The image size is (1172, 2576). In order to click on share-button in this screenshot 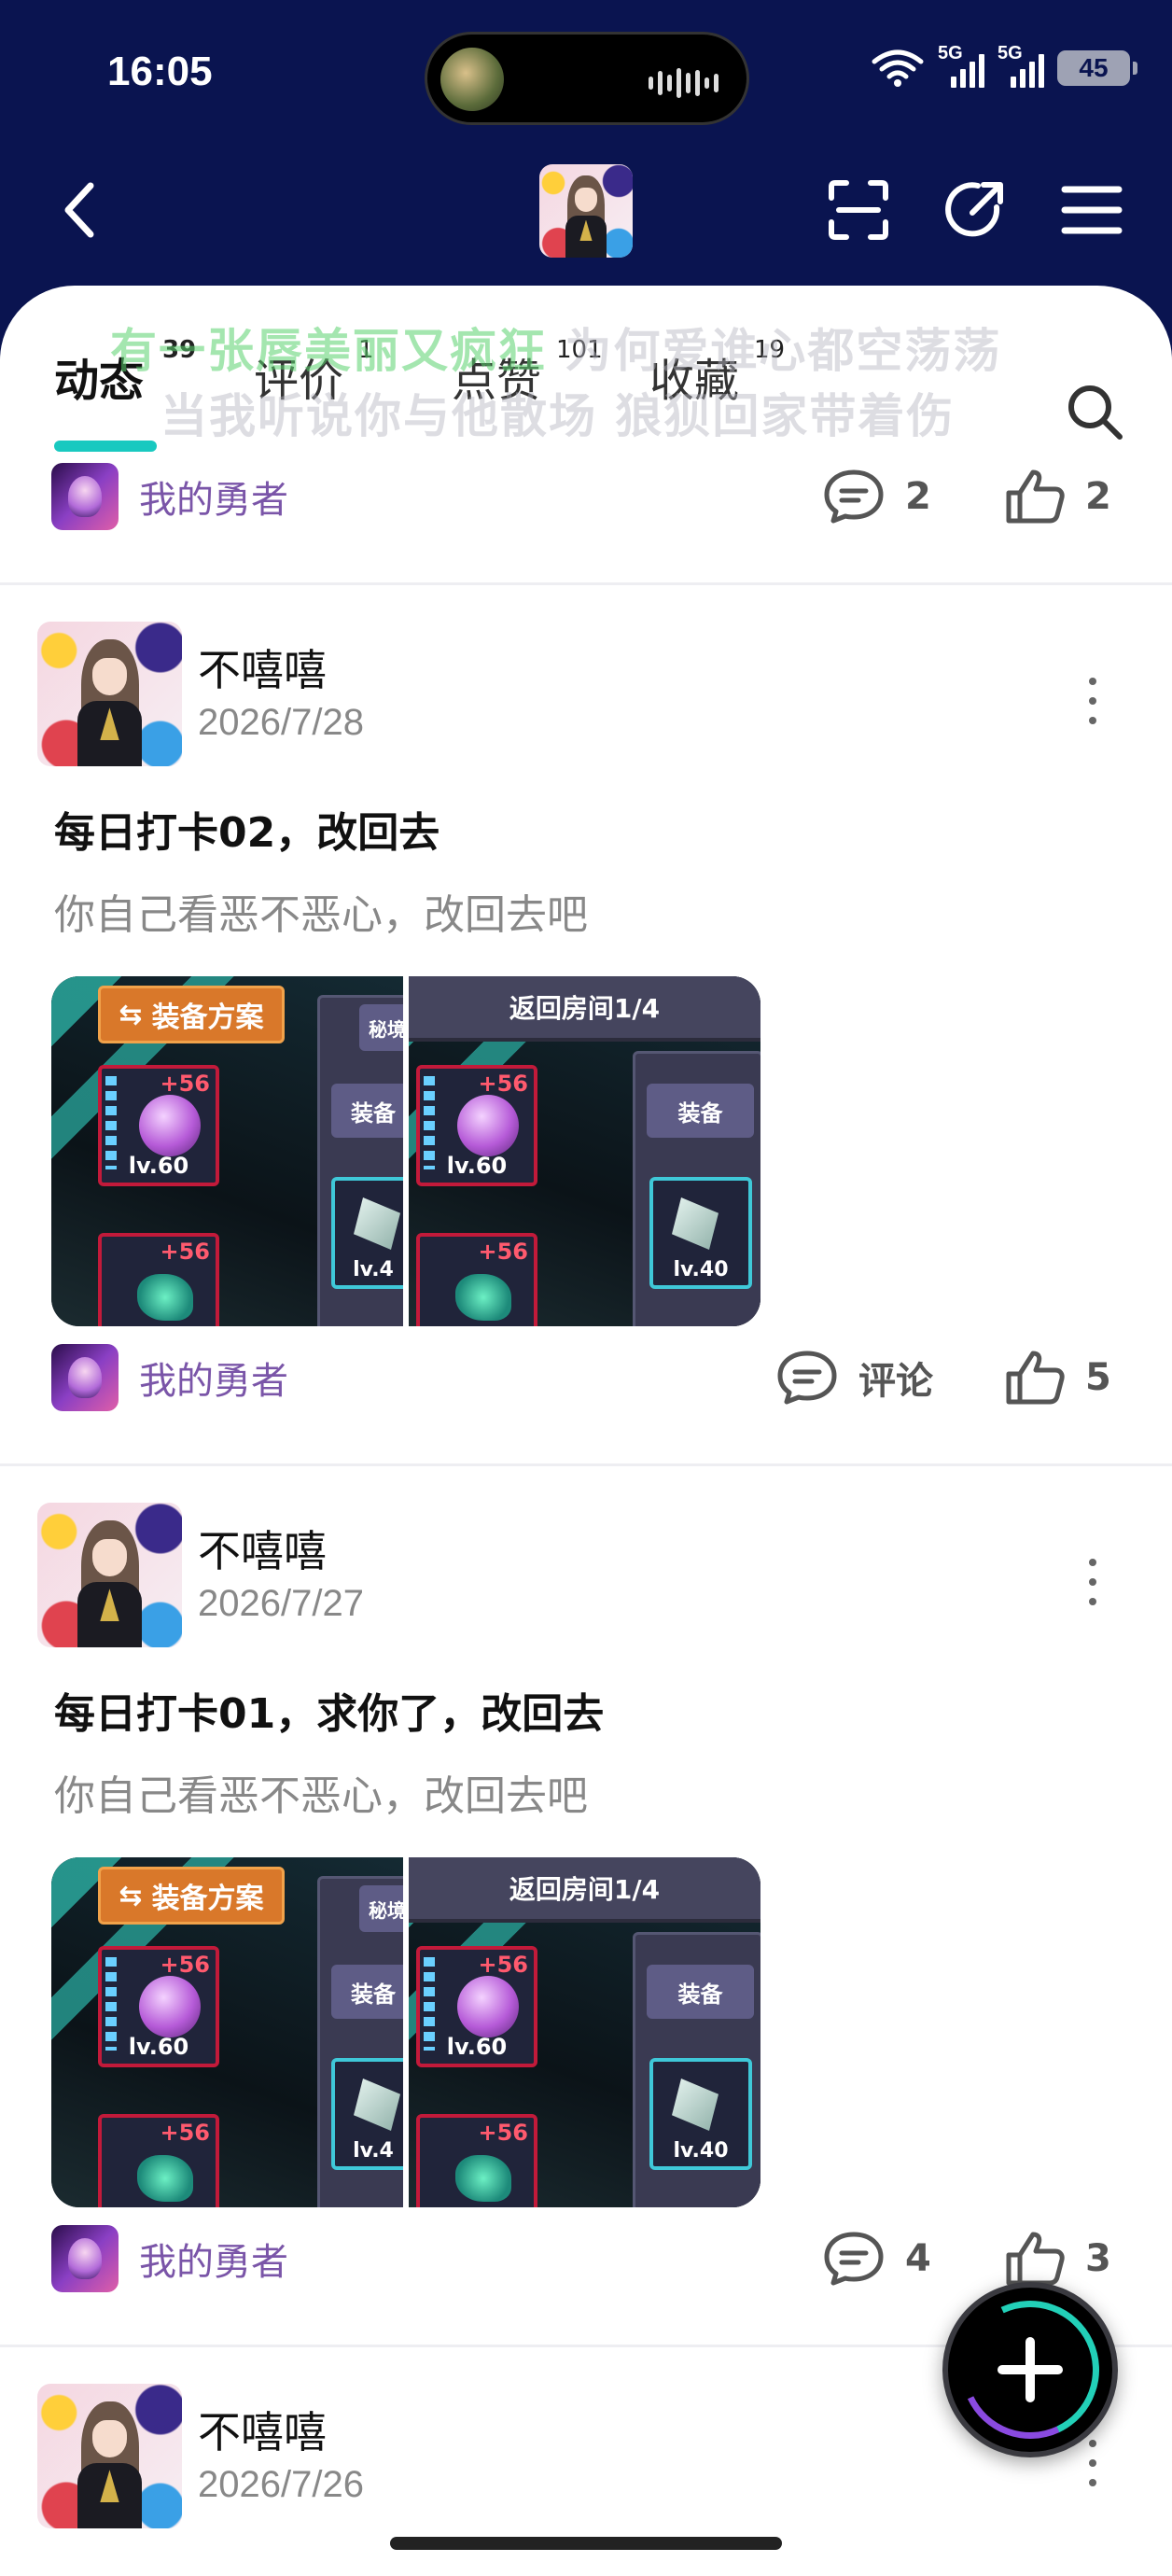, I will do `click(975, 210)`.